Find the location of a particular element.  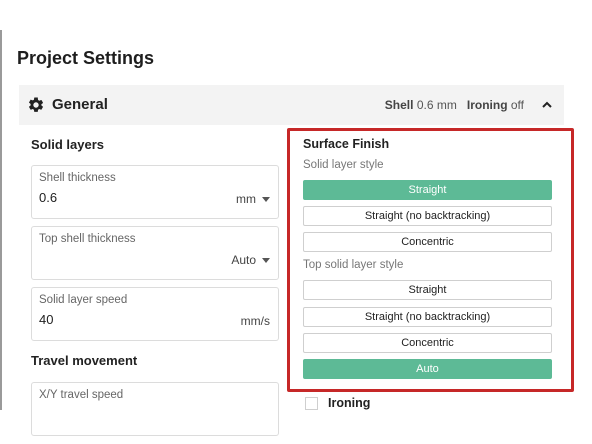

unit-dropdown: mm is located at coordinates (253, 199).